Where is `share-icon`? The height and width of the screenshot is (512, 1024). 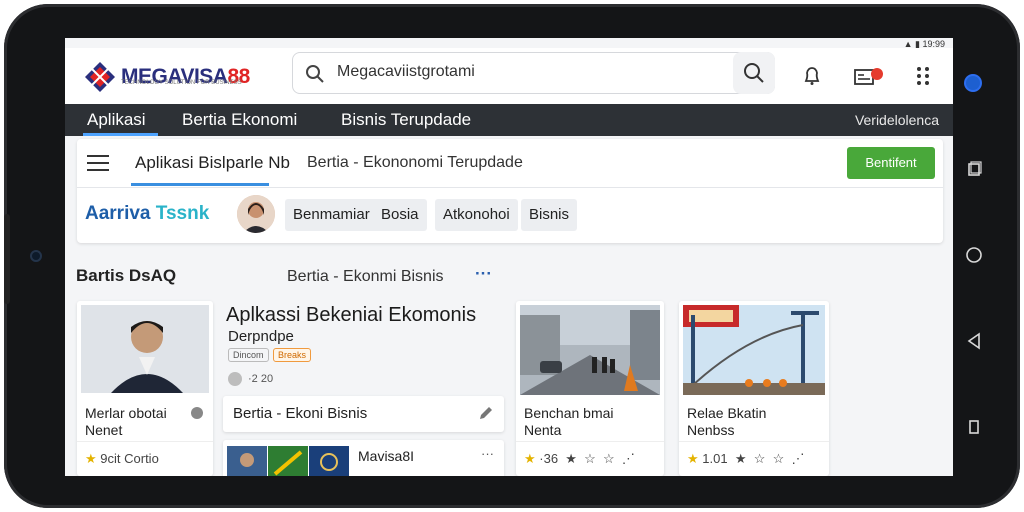
share-icon is located at coordinates (197, 413).